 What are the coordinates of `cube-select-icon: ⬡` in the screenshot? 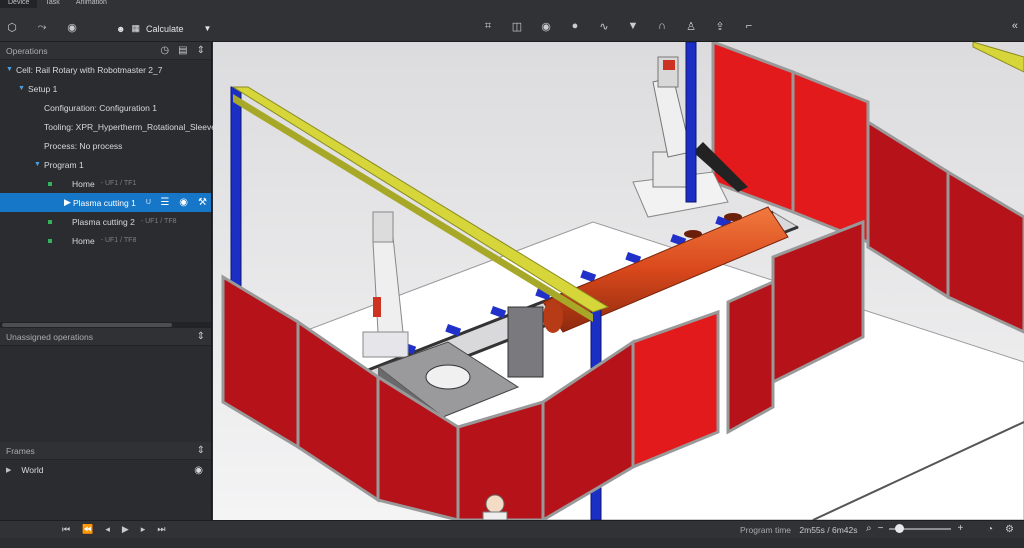 It's located at (12, 27).